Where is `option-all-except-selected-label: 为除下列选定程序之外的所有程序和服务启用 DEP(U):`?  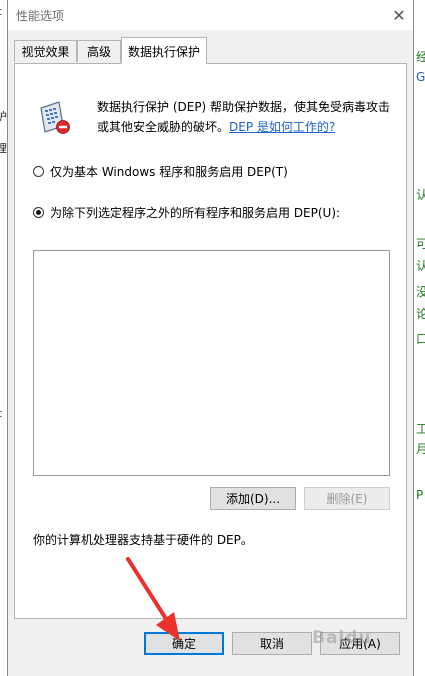 option-all-except-selected-label: 为除下列选定程序之外的所有程序和服务启用 DEP(U): is located at coordinates (195, 213).